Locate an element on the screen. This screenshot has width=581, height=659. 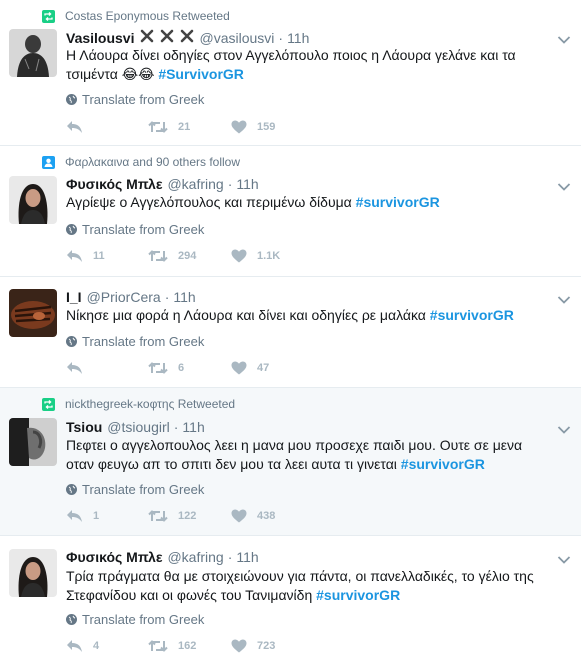
retweet-count: 21 is located at coordinates (184, 127).